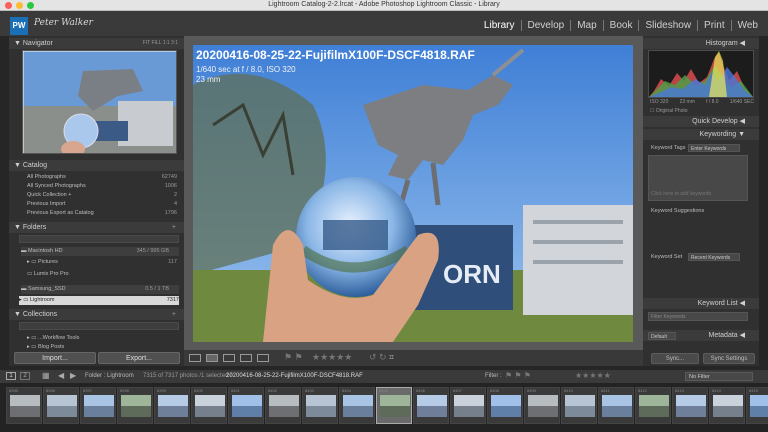 This screenshot has width=768, height=432. What do you see at coordinates (320, 405) in the screenshot?
I see `filmstrip-thumbnail: 8403` at bounding box center [320, 405].